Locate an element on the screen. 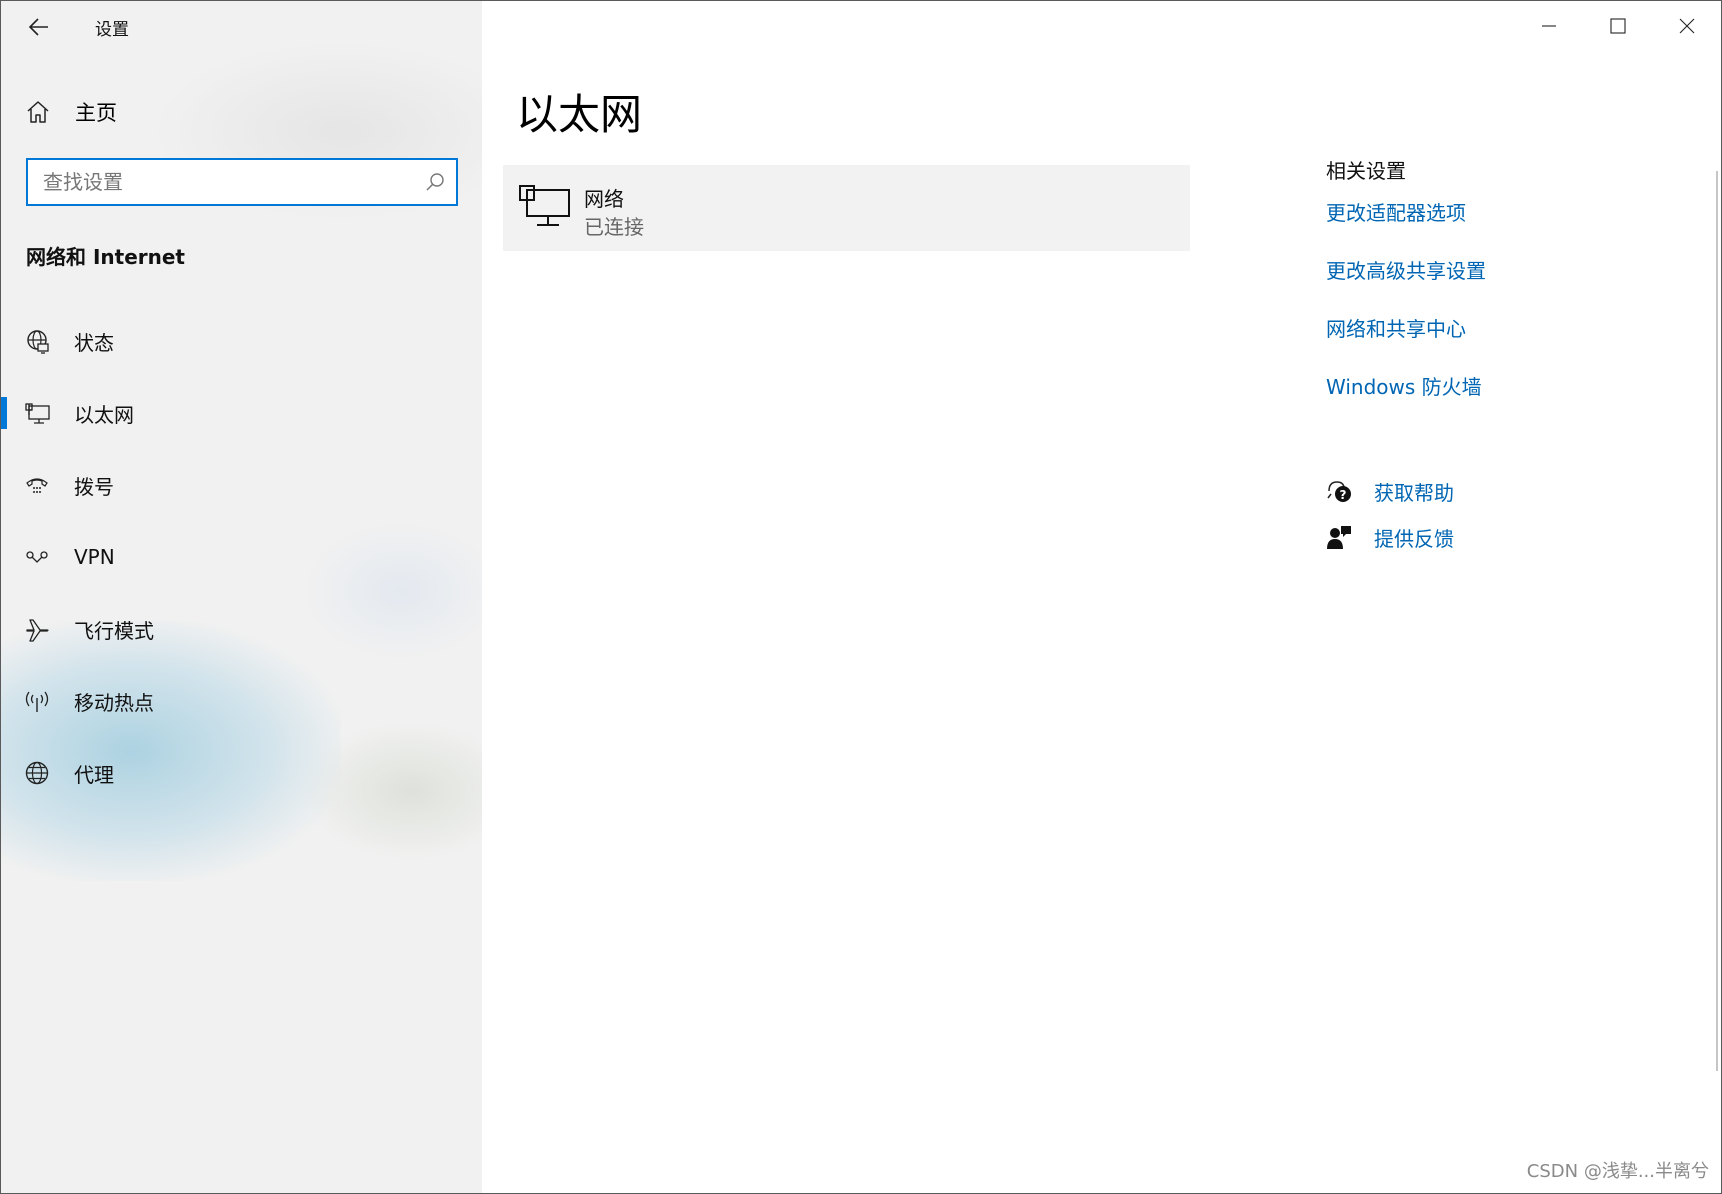  minimize-icon is located at coordinates (1548, 26).